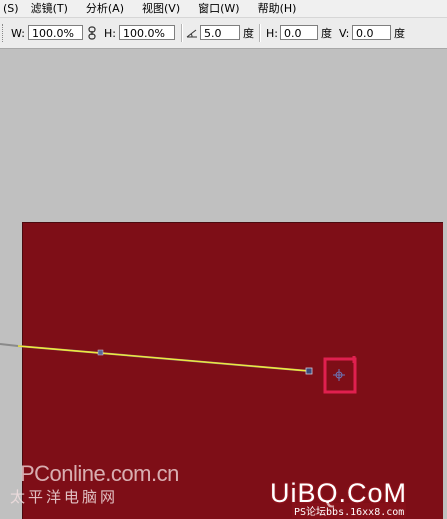 This screenshot has height=519, width=447. Describe the element at coordinates (216, 8) in the screenshot. I see `menu-item-window: 窗口(W)` at that location.